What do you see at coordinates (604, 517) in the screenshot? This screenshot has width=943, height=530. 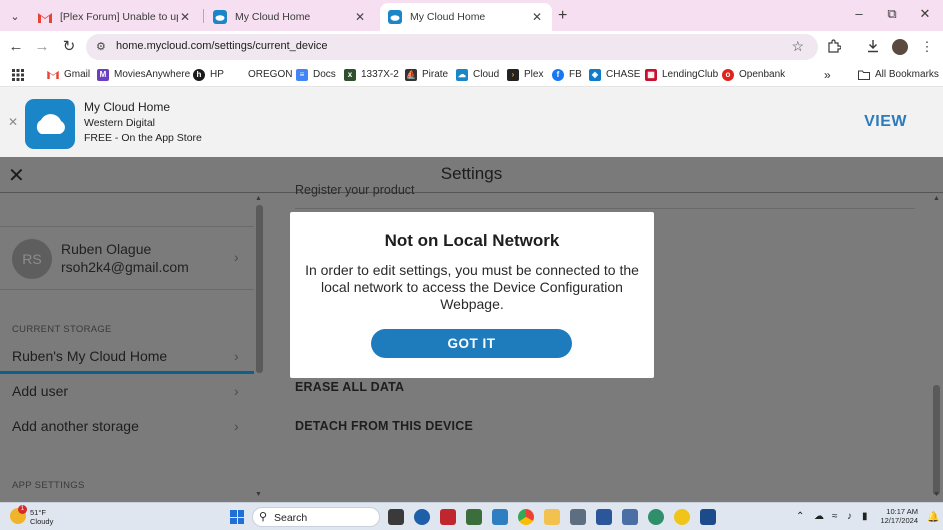 I see `word-icon` at bounding box center [604, 517].